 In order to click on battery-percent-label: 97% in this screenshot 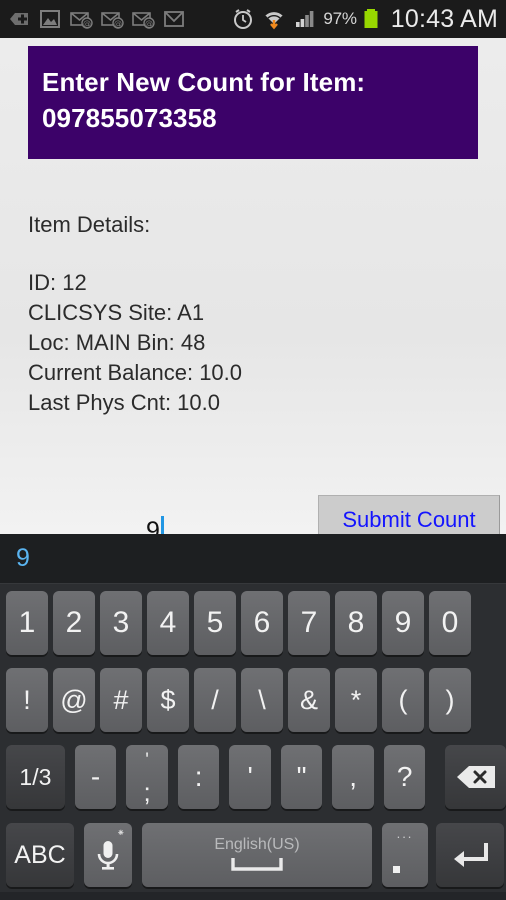, I will do `click(340, 18)`.